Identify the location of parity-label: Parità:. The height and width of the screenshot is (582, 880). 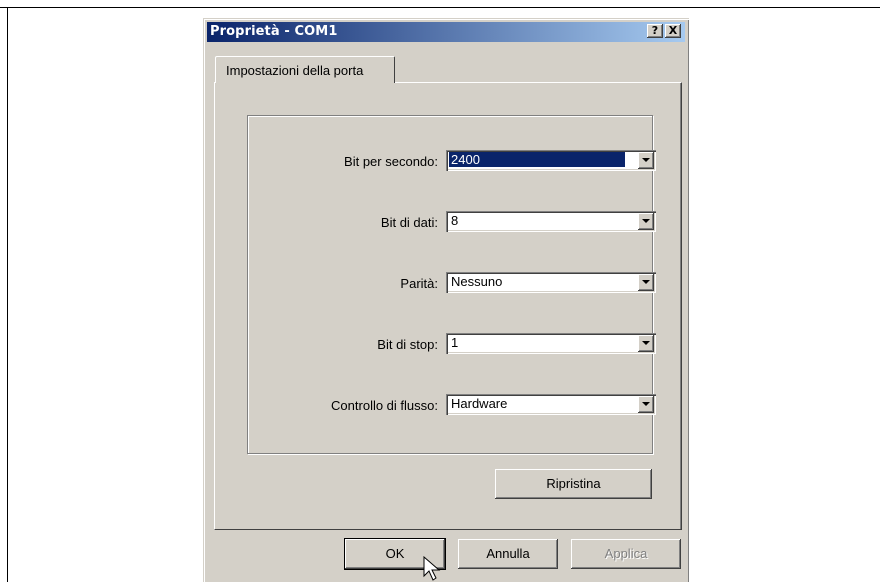
(419, 283).